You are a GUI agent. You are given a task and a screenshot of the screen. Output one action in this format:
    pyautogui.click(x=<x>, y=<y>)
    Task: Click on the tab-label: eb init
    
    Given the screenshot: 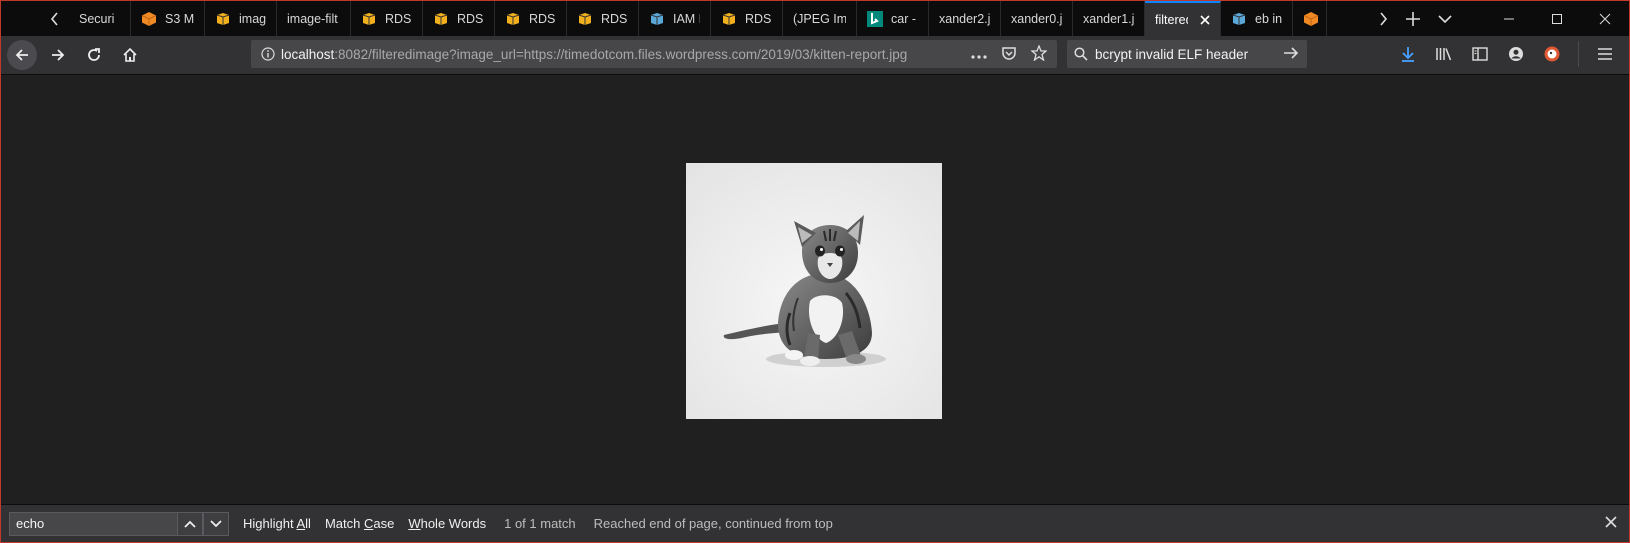 What is the action you would take?
    pyautogui.click(x=1268, y=18)
    